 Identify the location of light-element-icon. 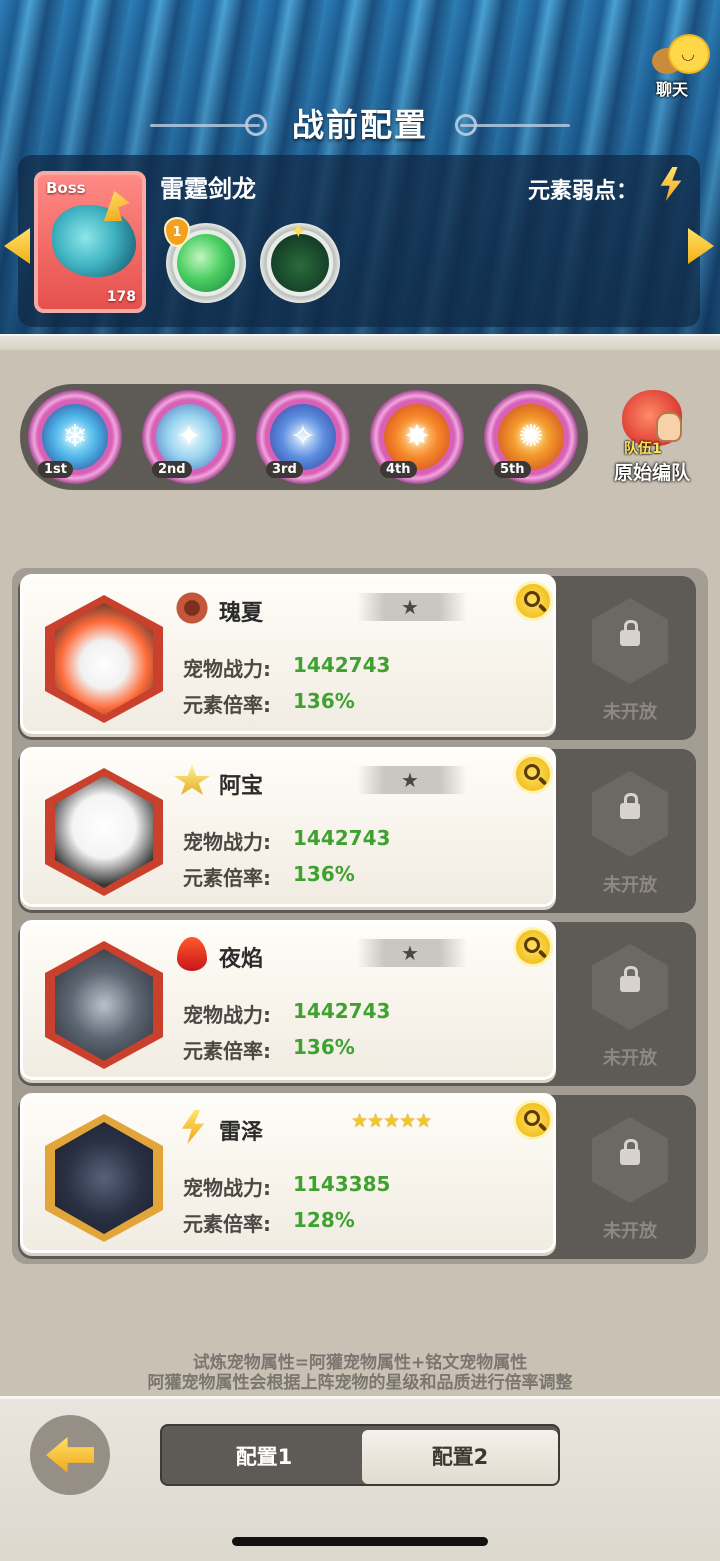
(192, 779).